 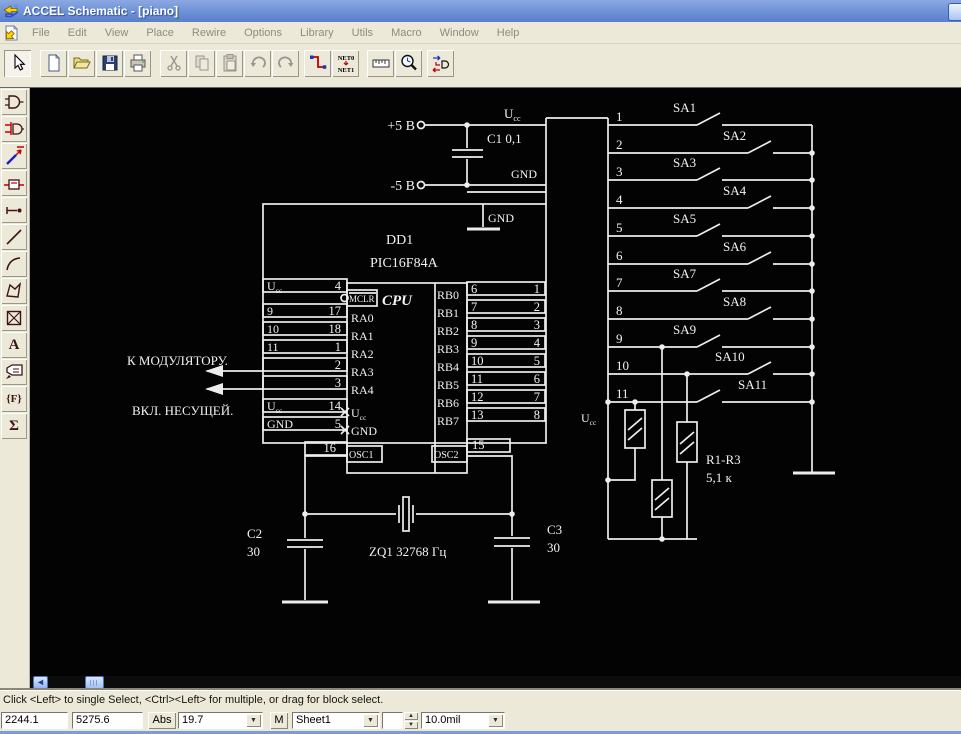 What do you see at coordinates (107, 720) in the screenshot?
I see `y-coordinate-field: 5275.6` at bounding box center [107, 720].